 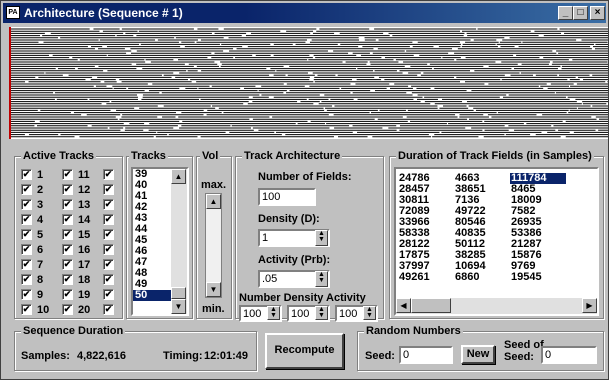 What do you see at coordinates (426, 355) in the screenshot?
I see `seed-input: 0` at bounding box center [426, 355].